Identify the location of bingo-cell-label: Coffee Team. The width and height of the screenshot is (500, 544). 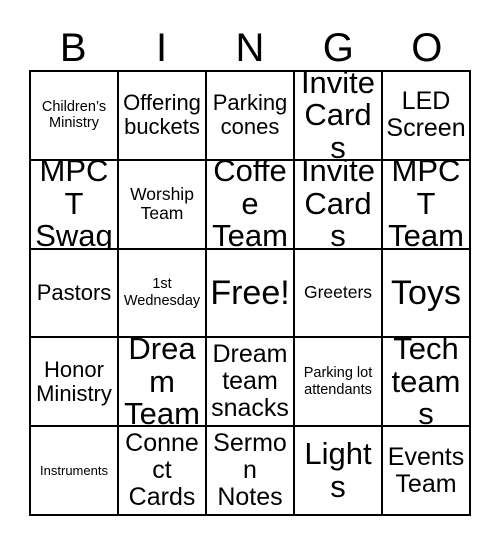
(250, 205).